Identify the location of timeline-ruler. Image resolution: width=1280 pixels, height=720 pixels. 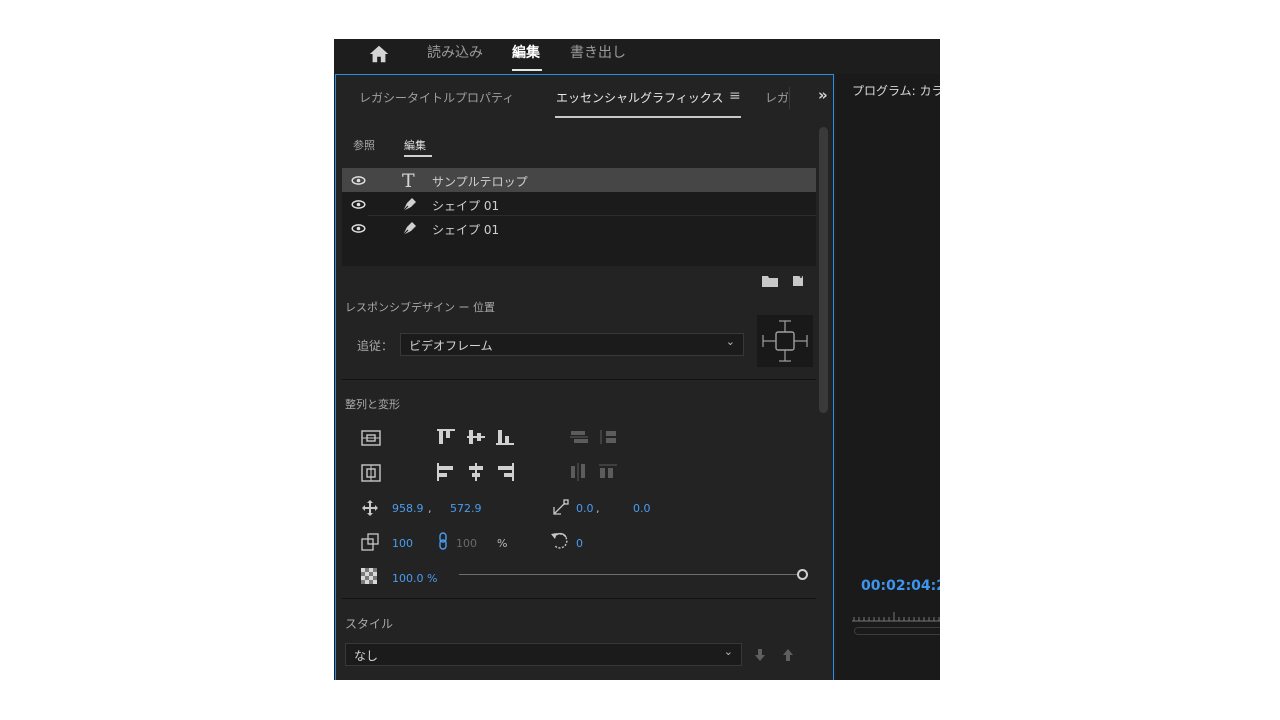
(896, 616).